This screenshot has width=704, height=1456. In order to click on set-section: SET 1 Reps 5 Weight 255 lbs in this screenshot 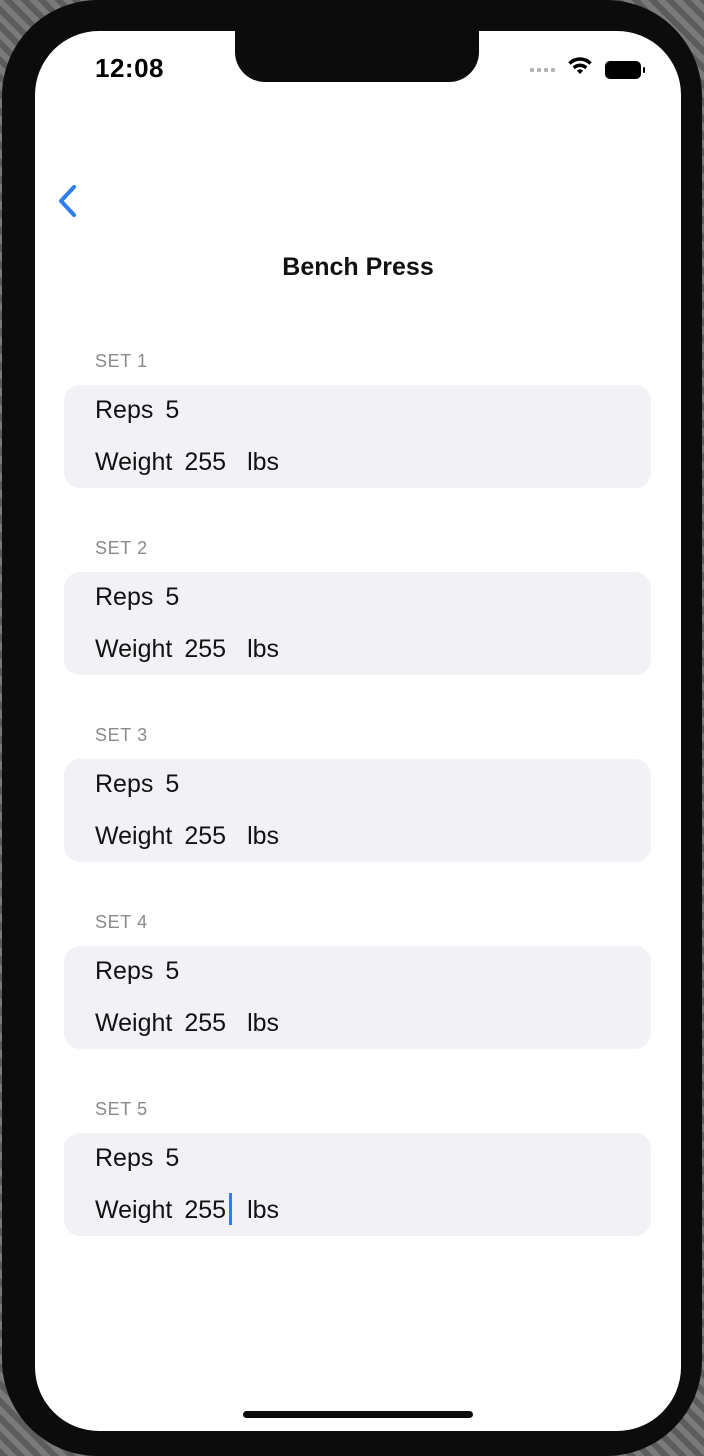, I will do `click(357, 419)`.